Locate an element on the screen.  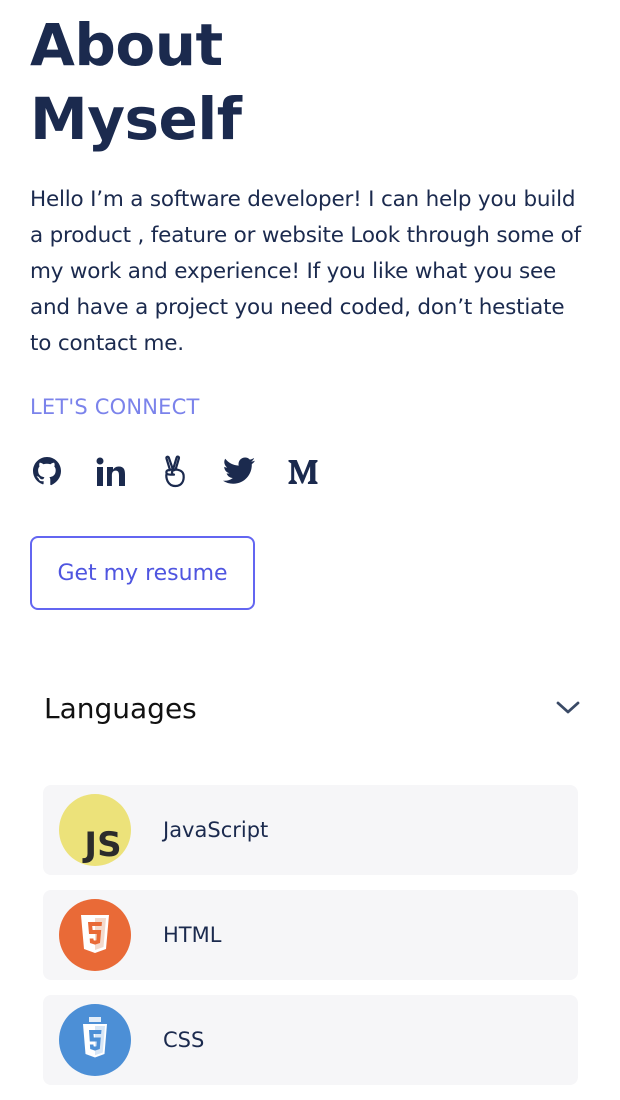
github-link is located at coordinates (47, 472).